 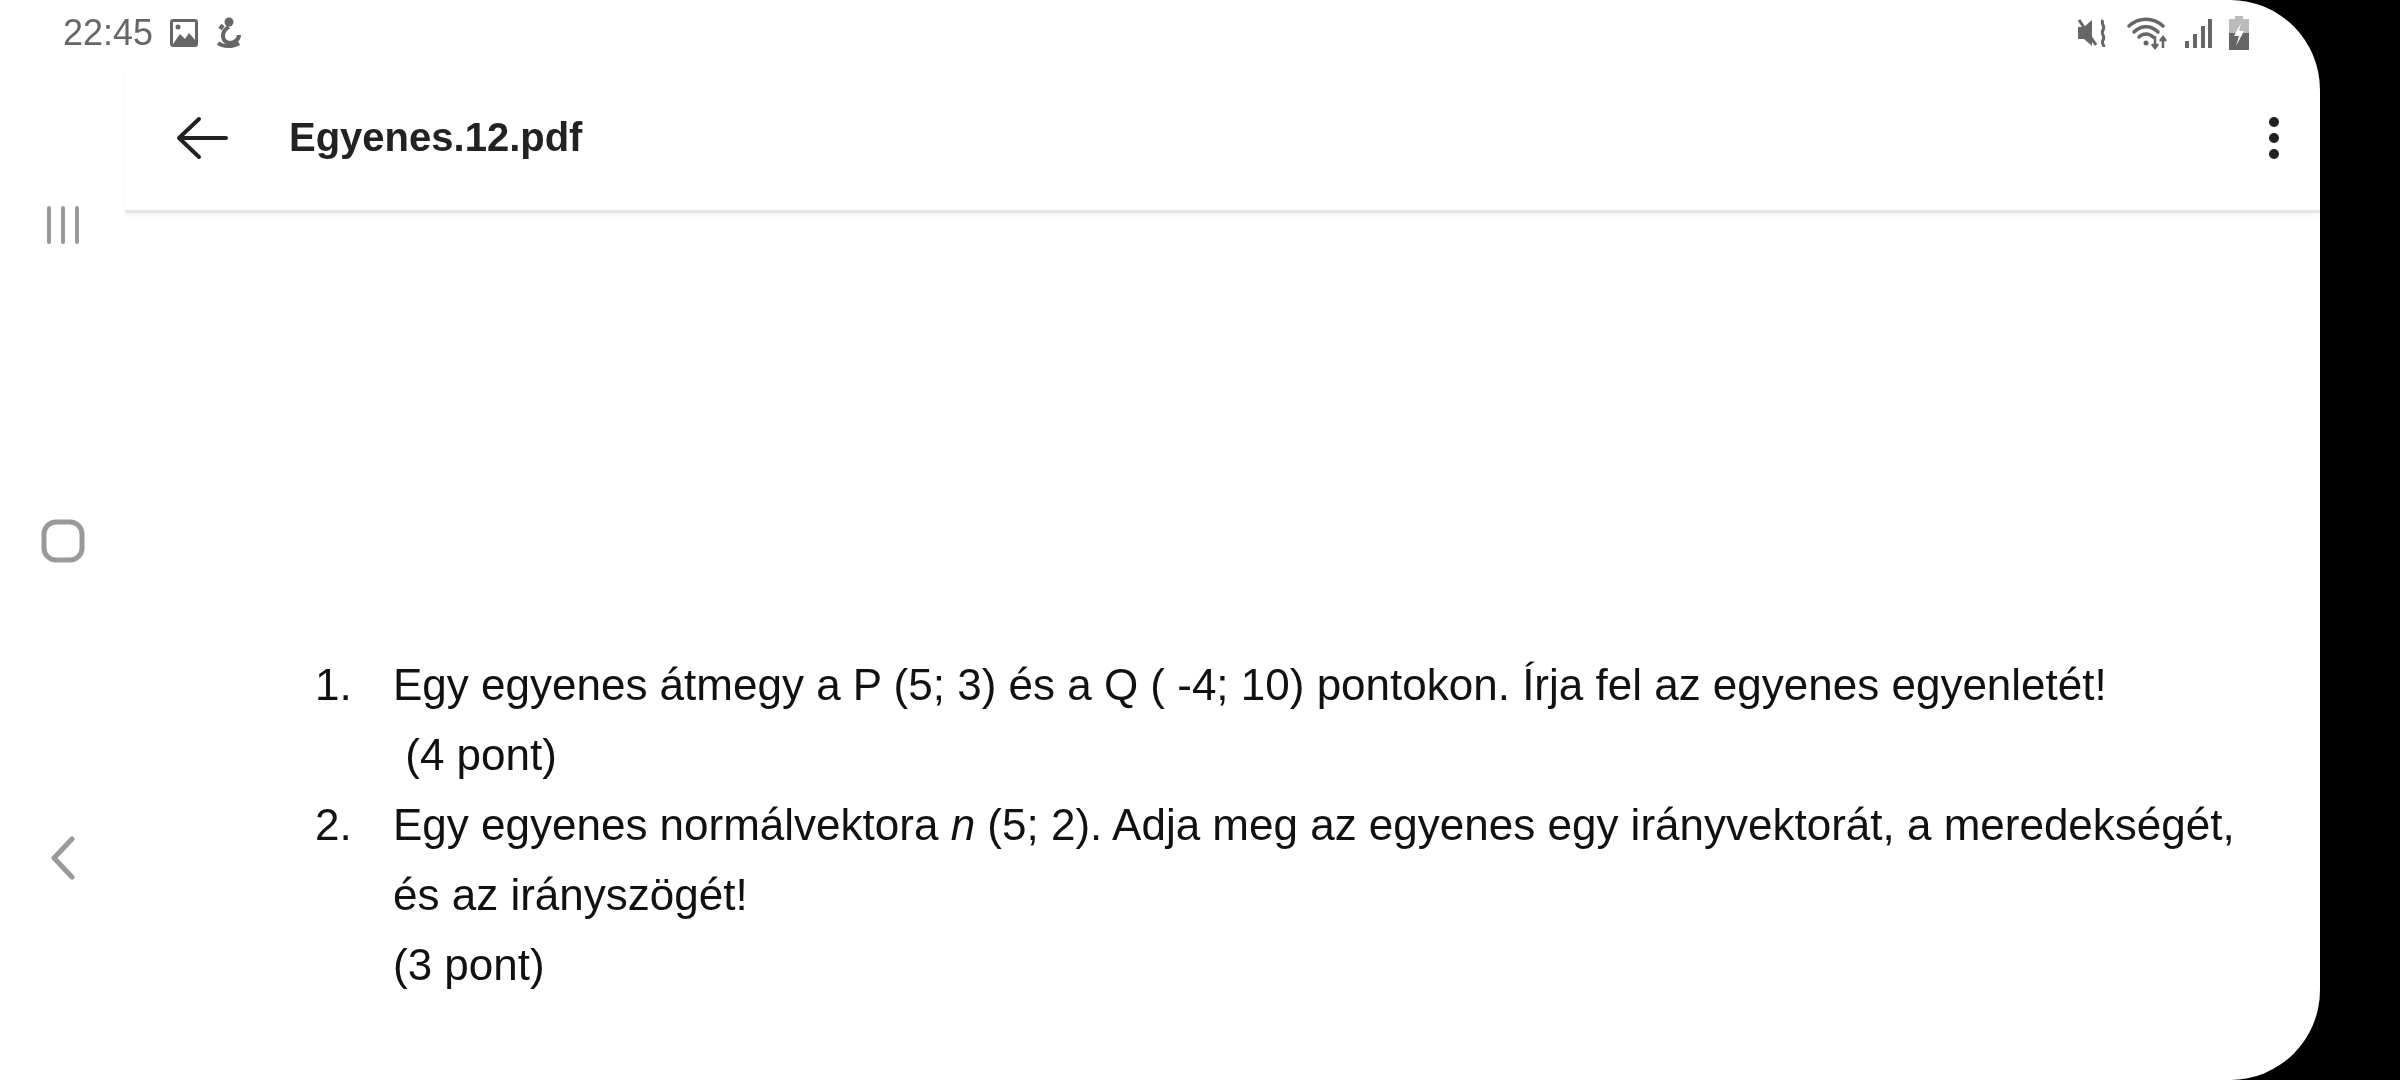 I want to click on more-options-icon, so click(x=2274, y=137).